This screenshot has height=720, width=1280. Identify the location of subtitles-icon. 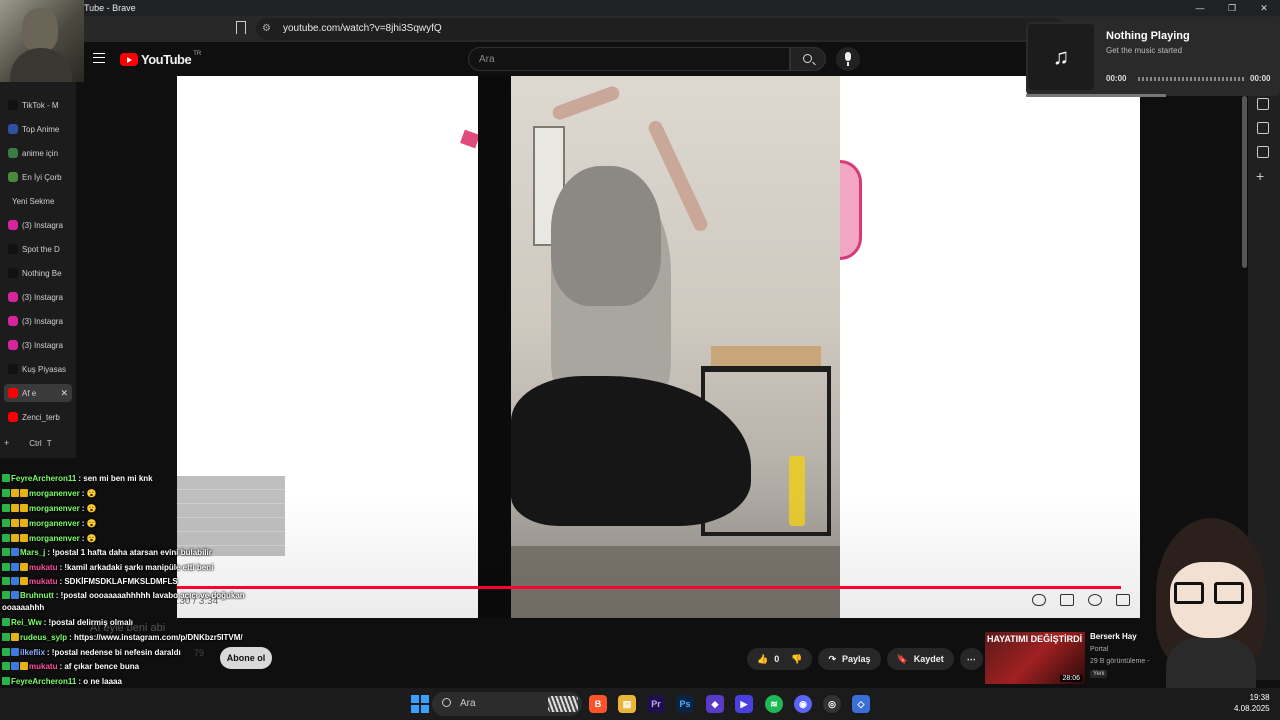
(1067, 600).